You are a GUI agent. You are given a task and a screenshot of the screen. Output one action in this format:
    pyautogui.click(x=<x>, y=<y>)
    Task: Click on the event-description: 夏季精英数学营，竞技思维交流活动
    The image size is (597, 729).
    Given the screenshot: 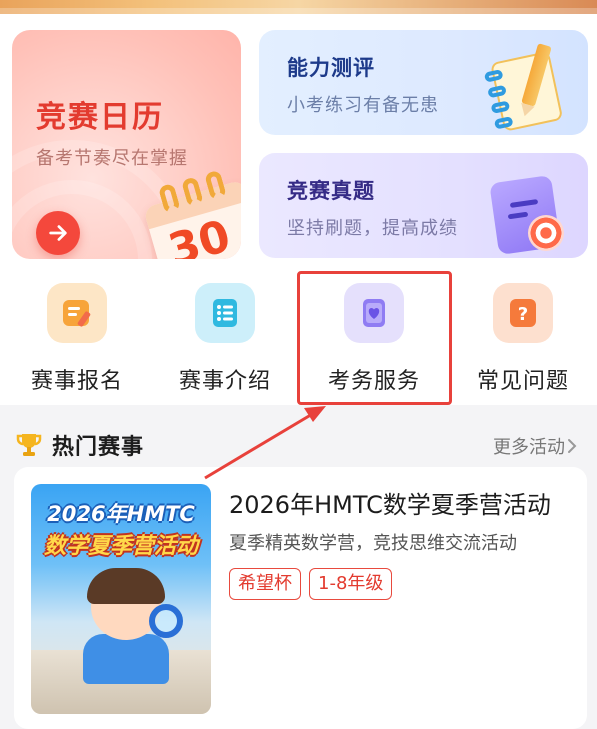 What is the action you would take?
    pyautogui.click(x=373, y=543)
    